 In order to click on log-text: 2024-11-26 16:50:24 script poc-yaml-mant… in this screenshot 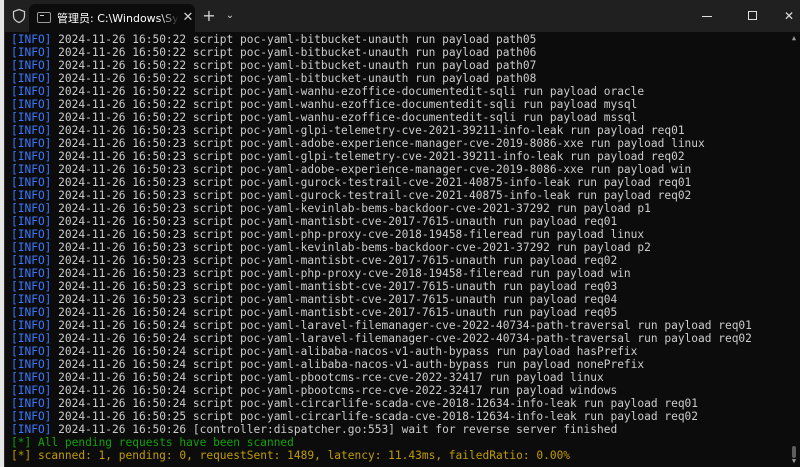, I will do `click(334, 312)`.